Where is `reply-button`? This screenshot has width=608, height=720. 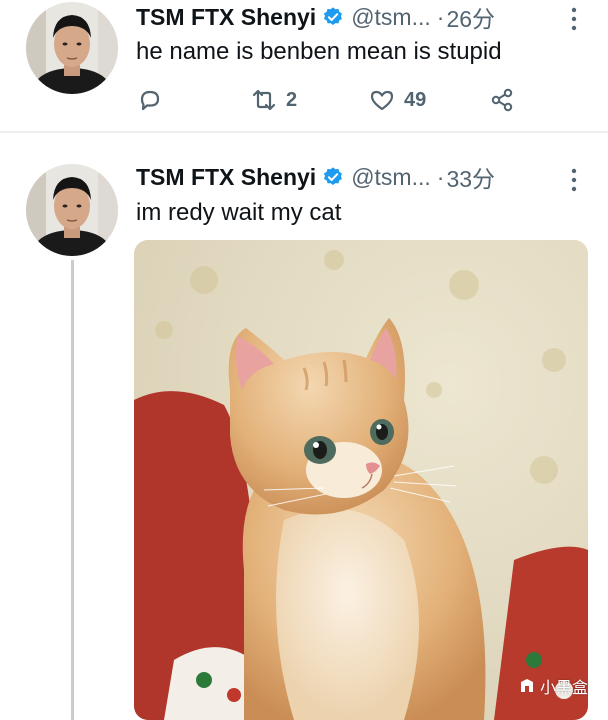 reply-button is located at coordinates (150, 100).